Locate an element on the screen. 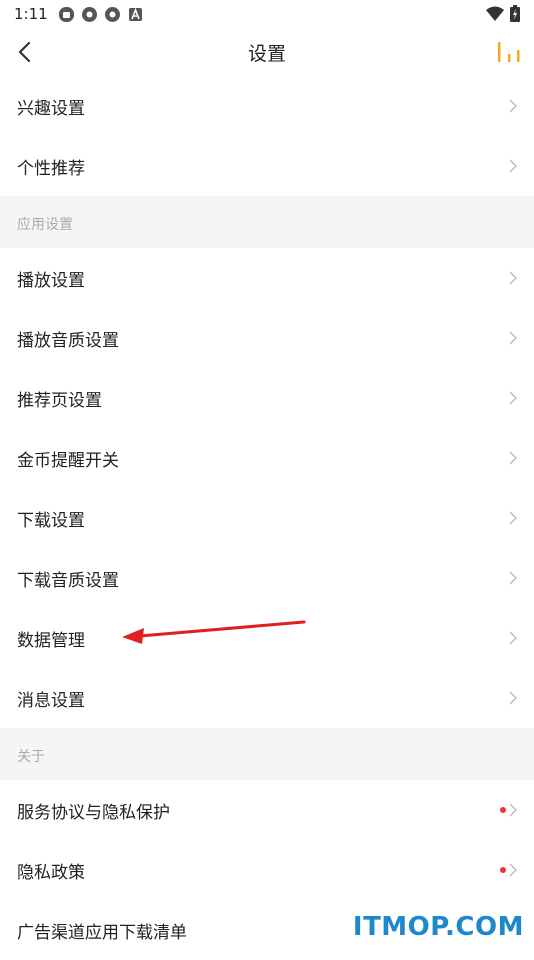  row-label: 兴趣设置 is located at coordinates (51, 108).